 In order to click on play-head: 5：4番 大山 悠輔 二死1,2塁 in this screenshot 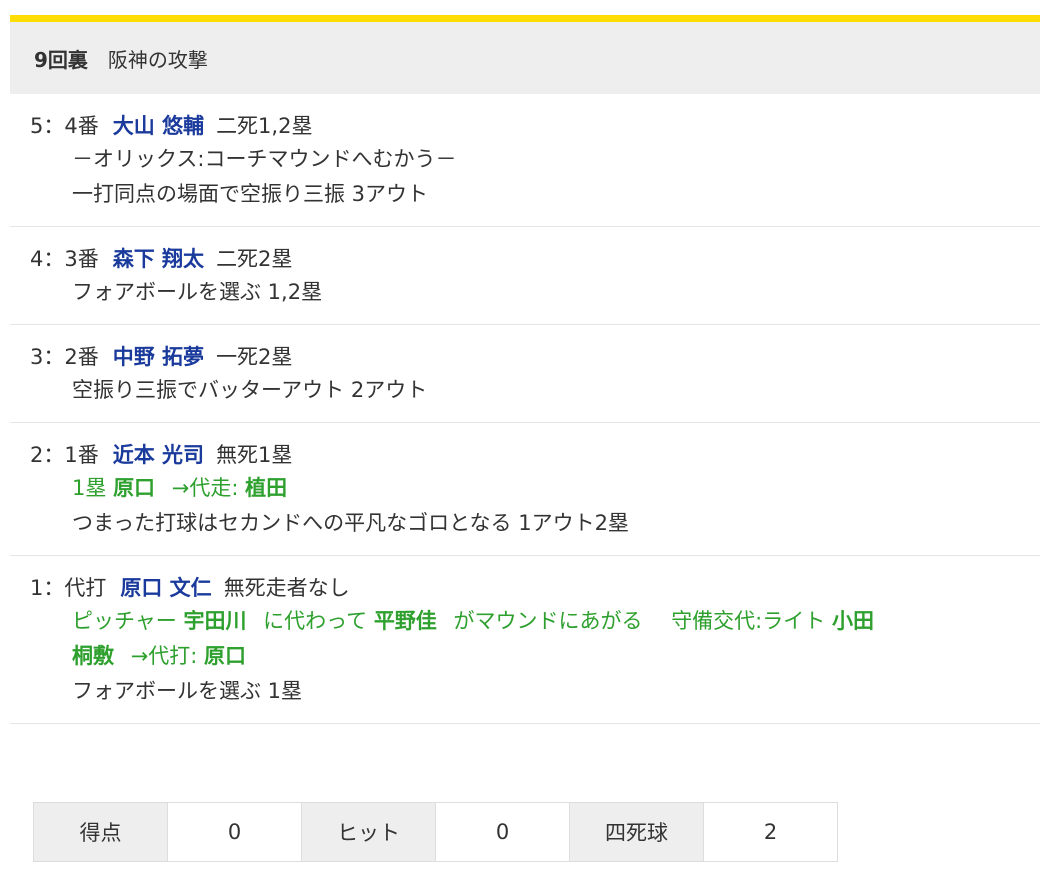, I will do `click(171, 126)`.